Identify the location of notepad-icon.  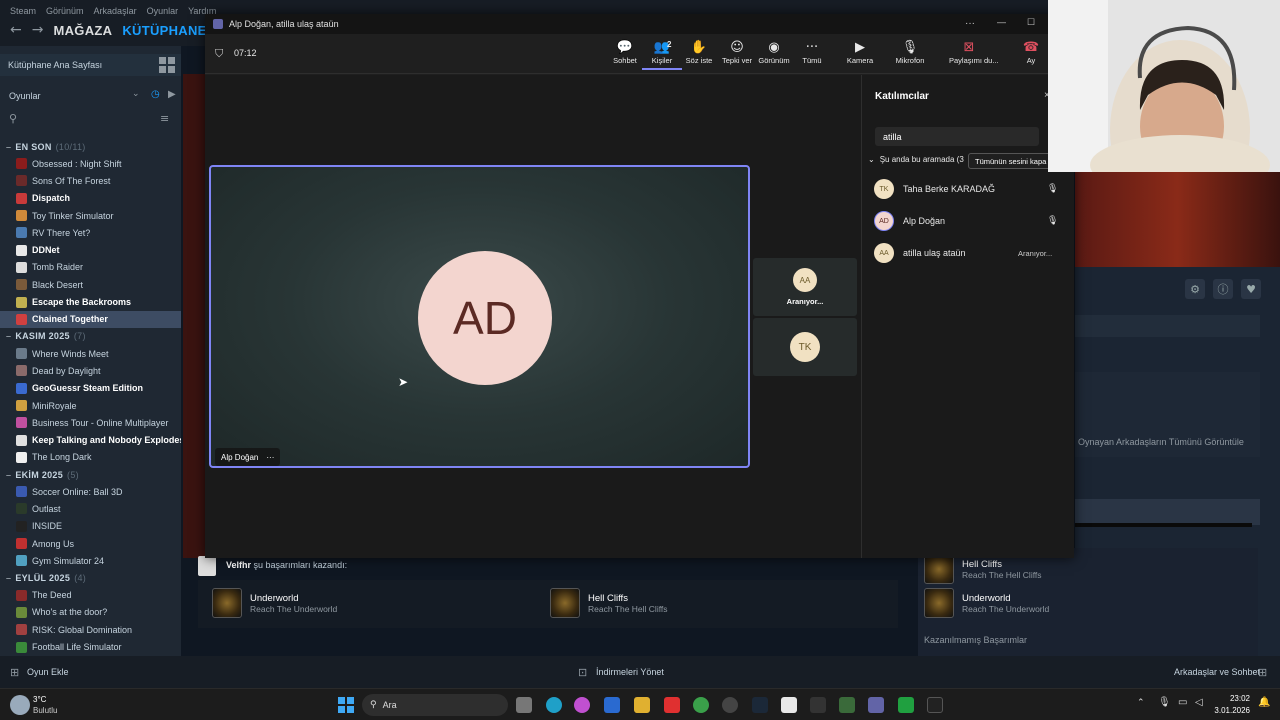
(789, 705).